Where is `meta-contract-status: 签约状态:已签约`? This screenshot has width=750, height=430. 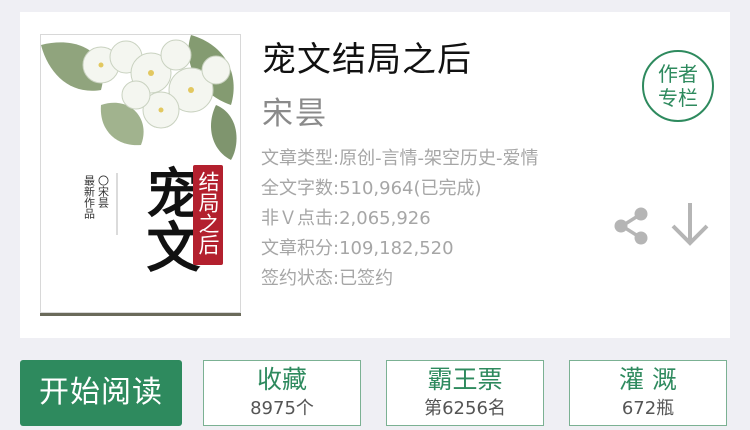
meta-contract-status: 签约状态:已签约 is located at coordinates (327, 278).